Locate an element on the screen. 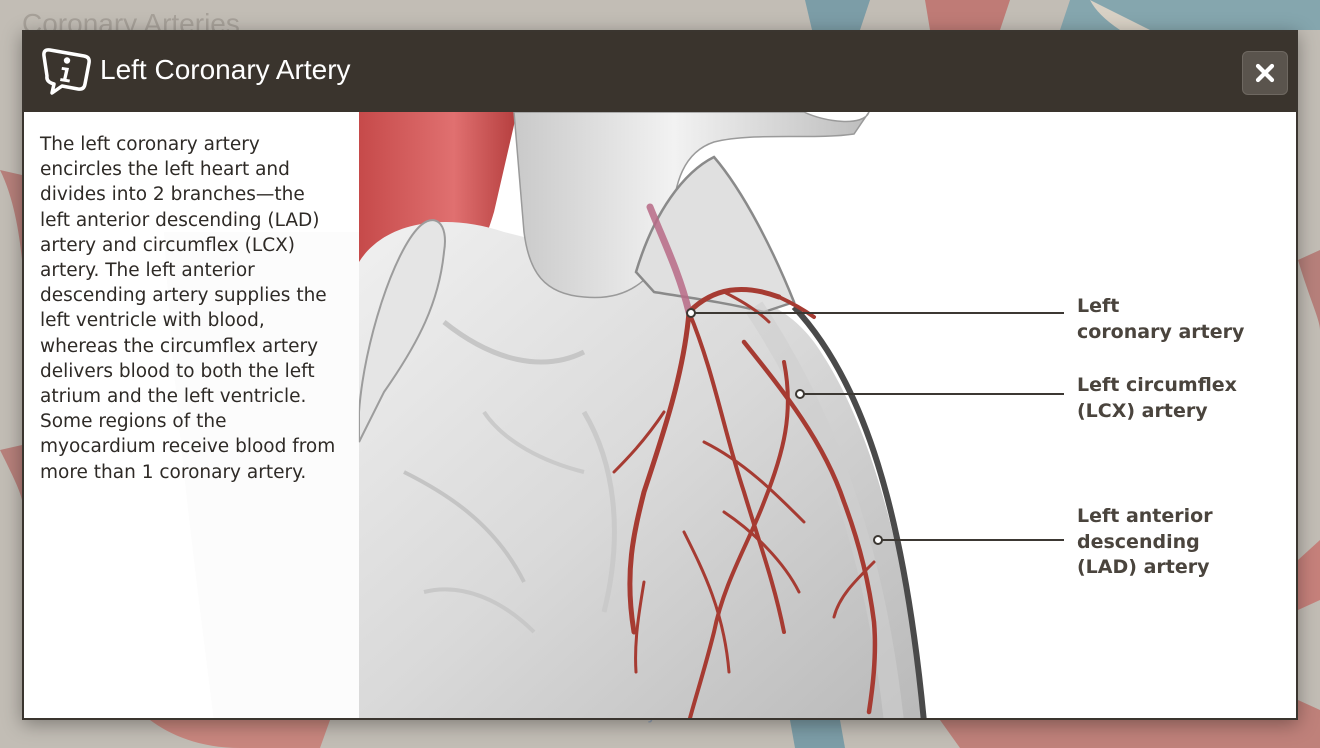  callout-left-circumflex-artery: Left circumflex (LCX) artery is located at coordinates (1157, 398).